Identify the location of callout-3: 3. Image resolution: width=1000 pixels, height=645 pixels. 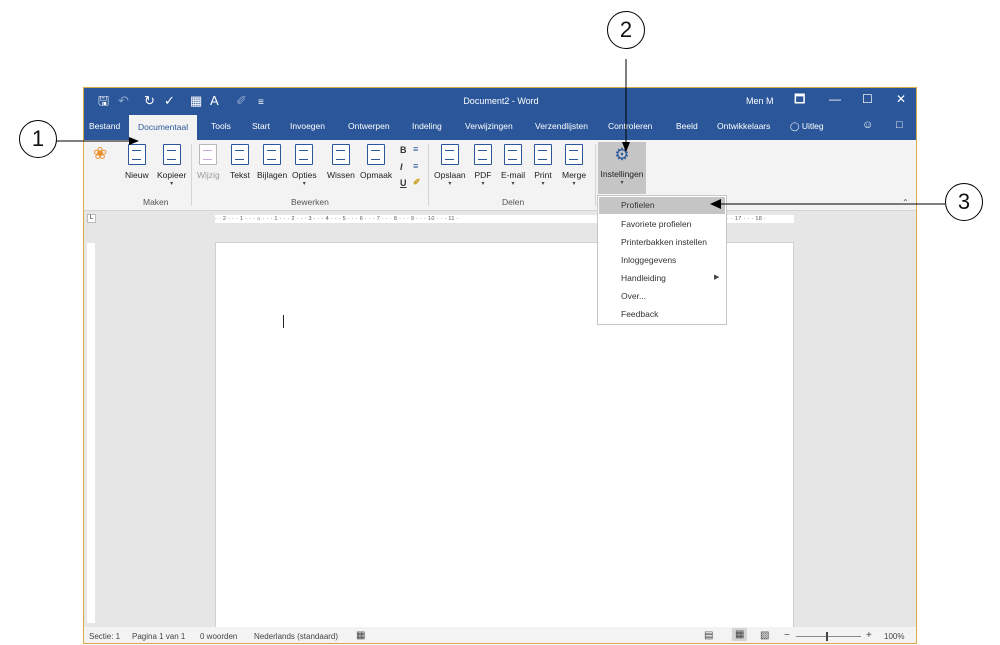
(964, 202).